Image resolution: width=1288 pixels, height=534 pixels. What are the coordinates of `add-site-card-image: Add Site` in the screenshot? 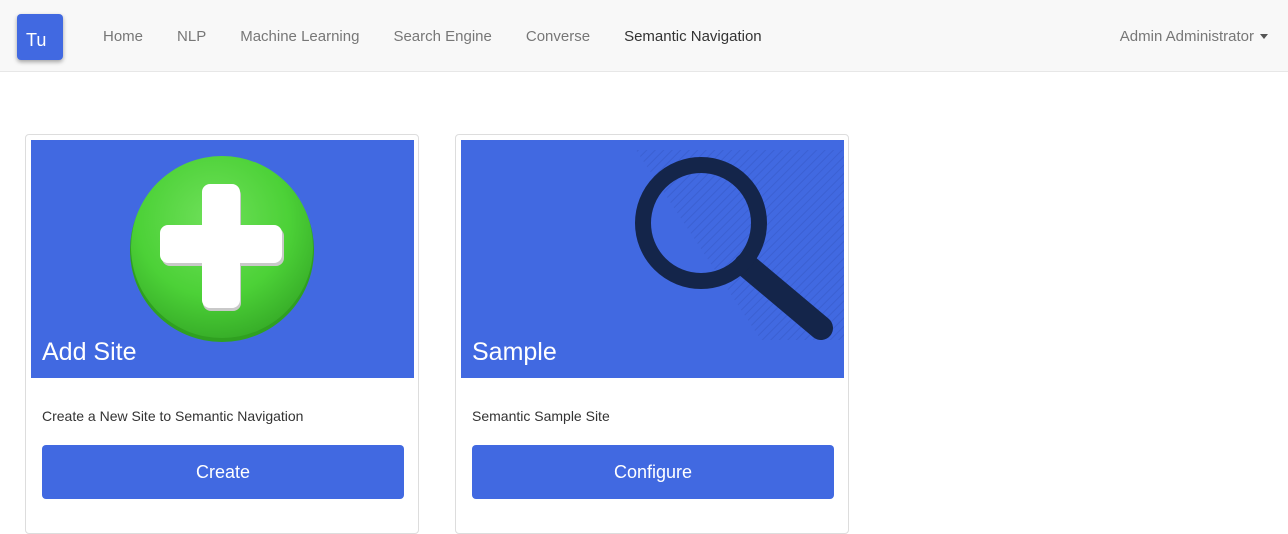 It's located at (222, 259).